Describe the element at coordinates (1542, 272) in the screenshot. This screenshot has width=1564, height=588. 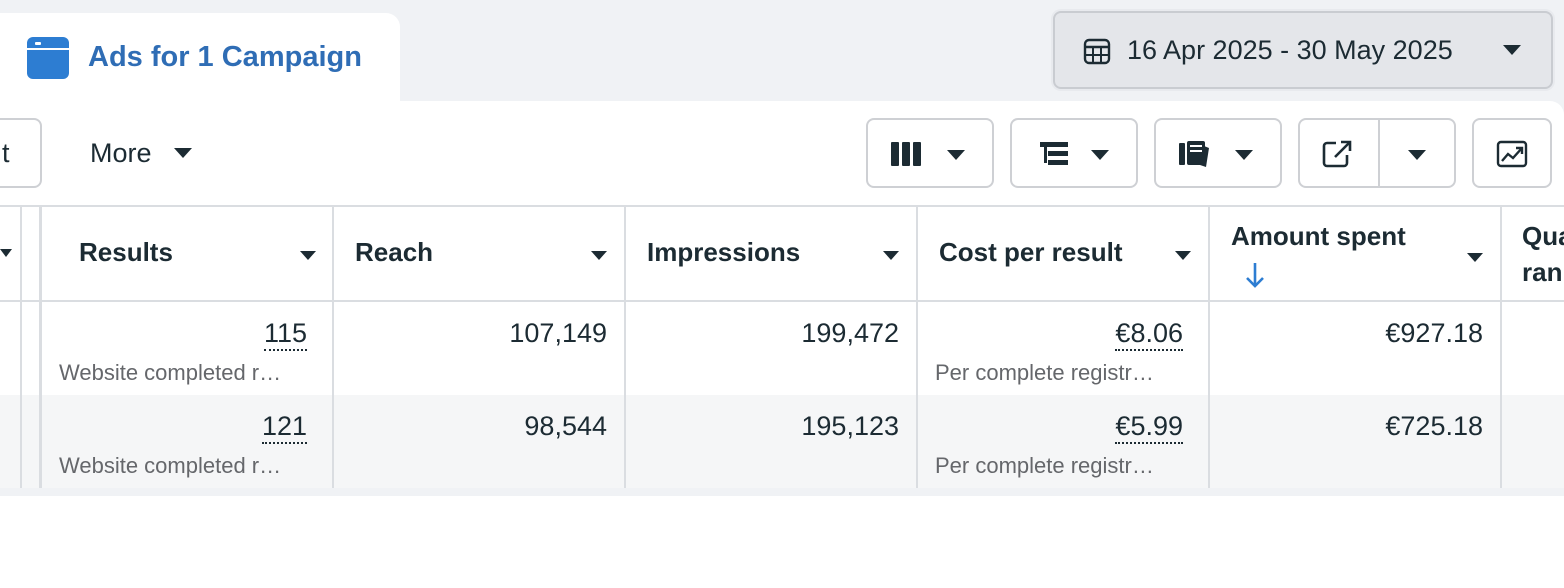
I see `column-header-label: ran` at that location.